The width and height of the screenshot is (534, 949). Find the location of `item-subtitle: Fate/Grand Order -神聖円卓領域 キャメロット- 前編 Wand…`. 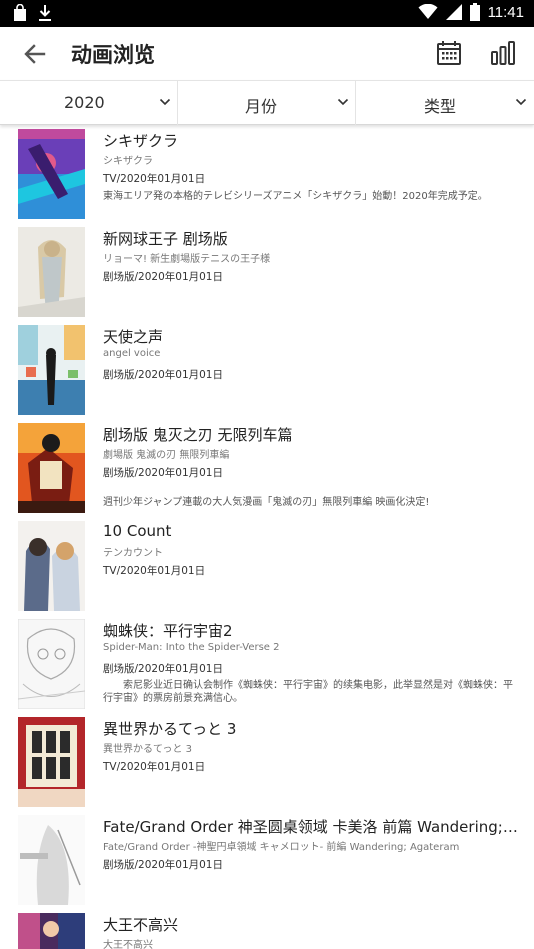

item-subtitle: Fate/Grand Order -神聖円卓領域 キャメロット- 前編 Wand… is located at coordinates (281, 847).